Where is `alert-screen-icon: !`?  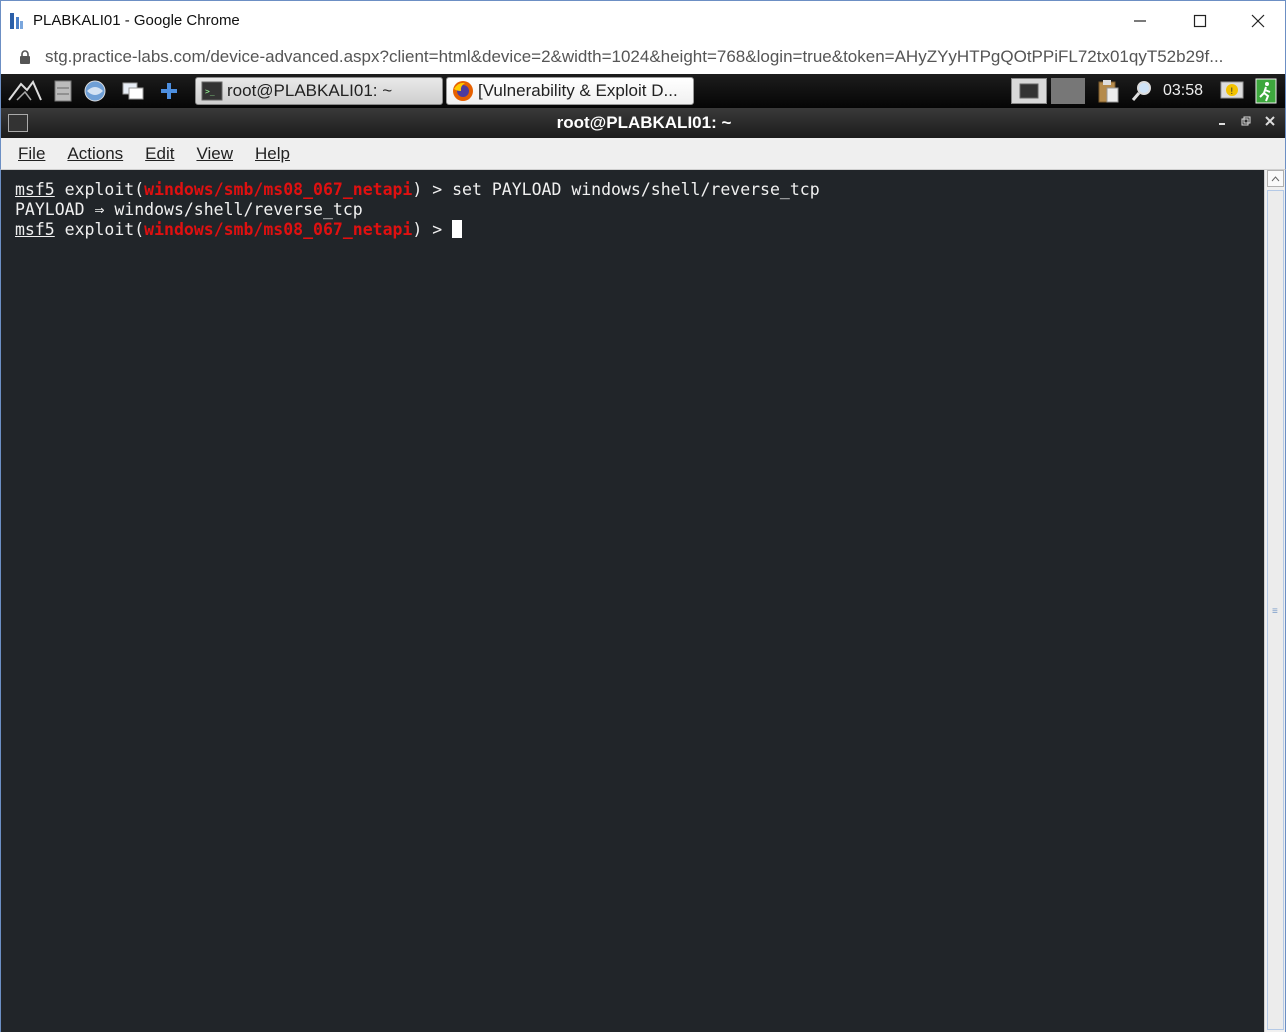
alert-screen-icon: ! is located at coordinates (1232, 90).